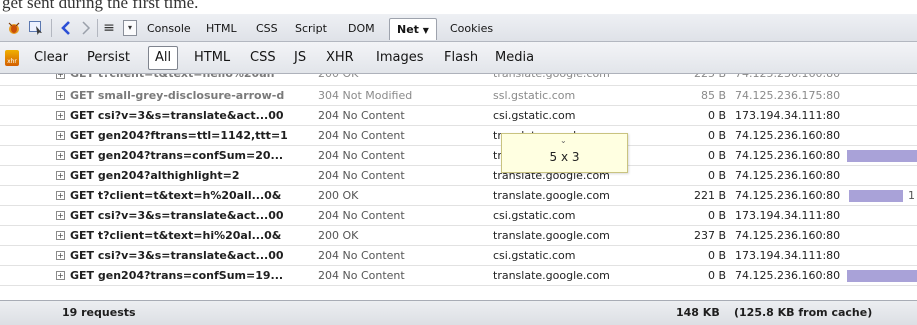  I want to click on list-icon: ≡, so click(109, 28).